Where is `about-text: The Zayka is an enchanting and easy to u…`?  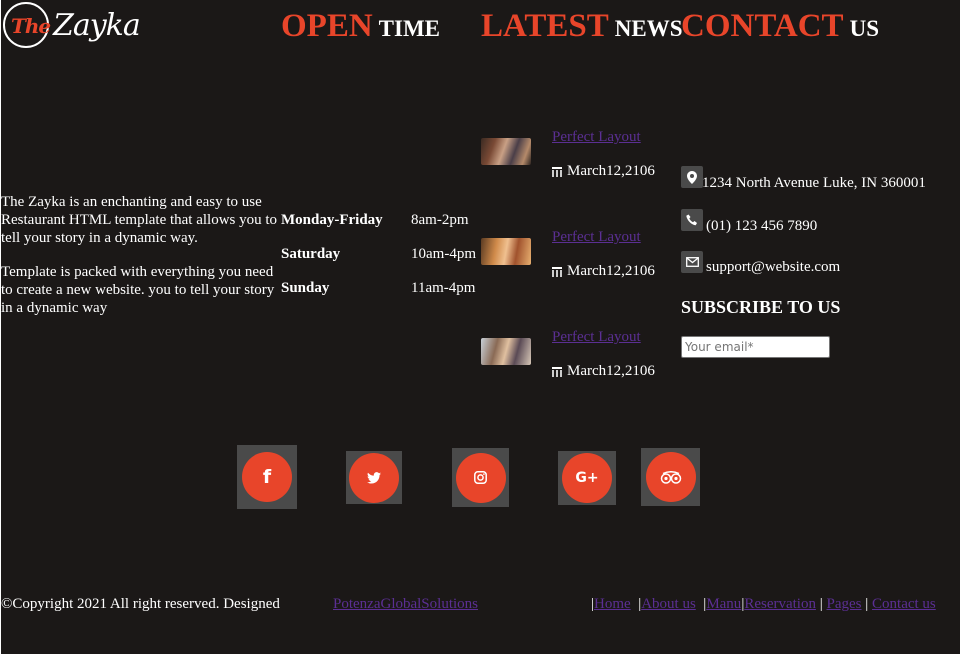 about-text: The Zayka is an enchanting and easy to u… is located at coordinates (141, 263).